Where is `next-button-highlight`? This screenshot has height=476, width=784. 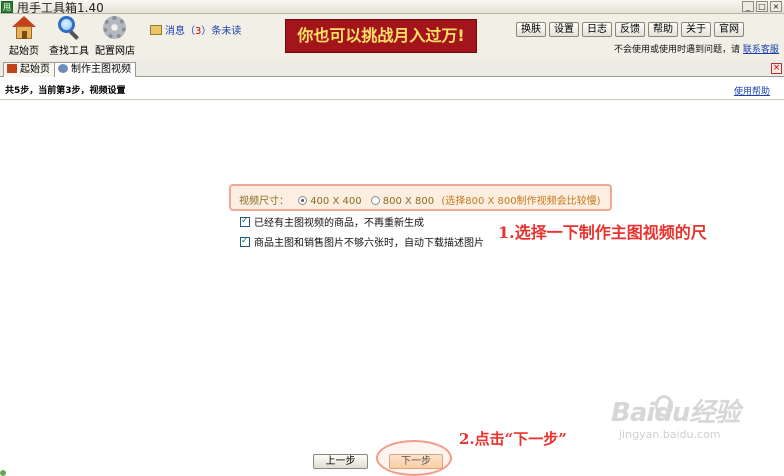
next-button-highlight is located at coordinates (414, 458).